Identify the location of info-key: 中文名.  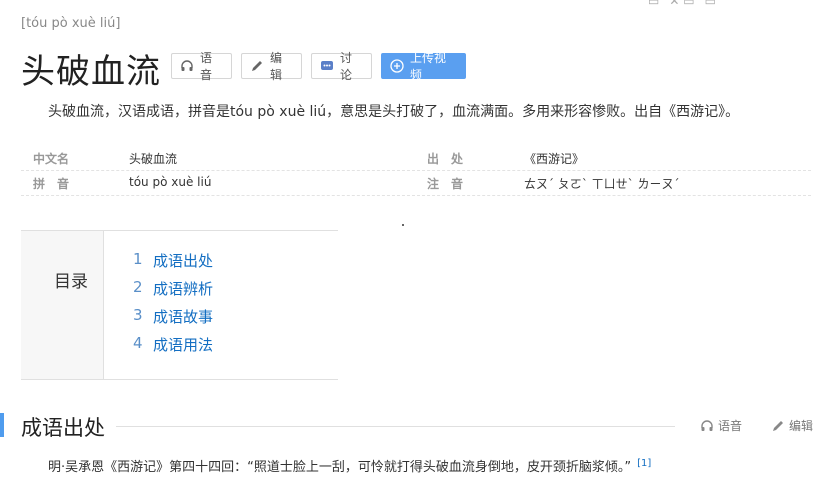
(51, 159).